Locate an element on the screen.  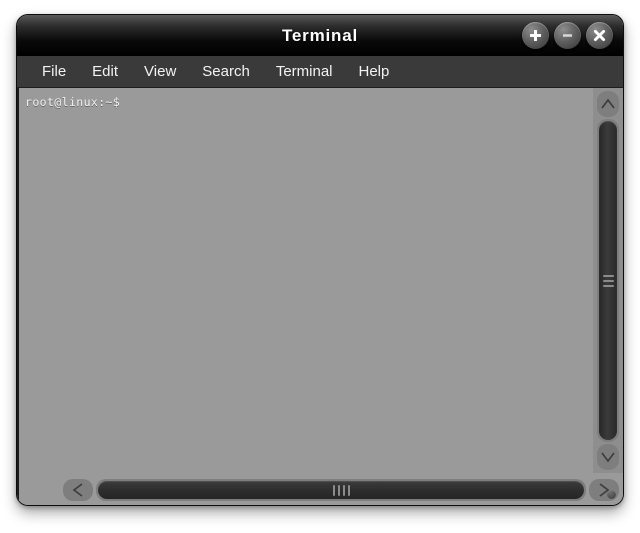
maximize-button is located at coordinates (535, 35).